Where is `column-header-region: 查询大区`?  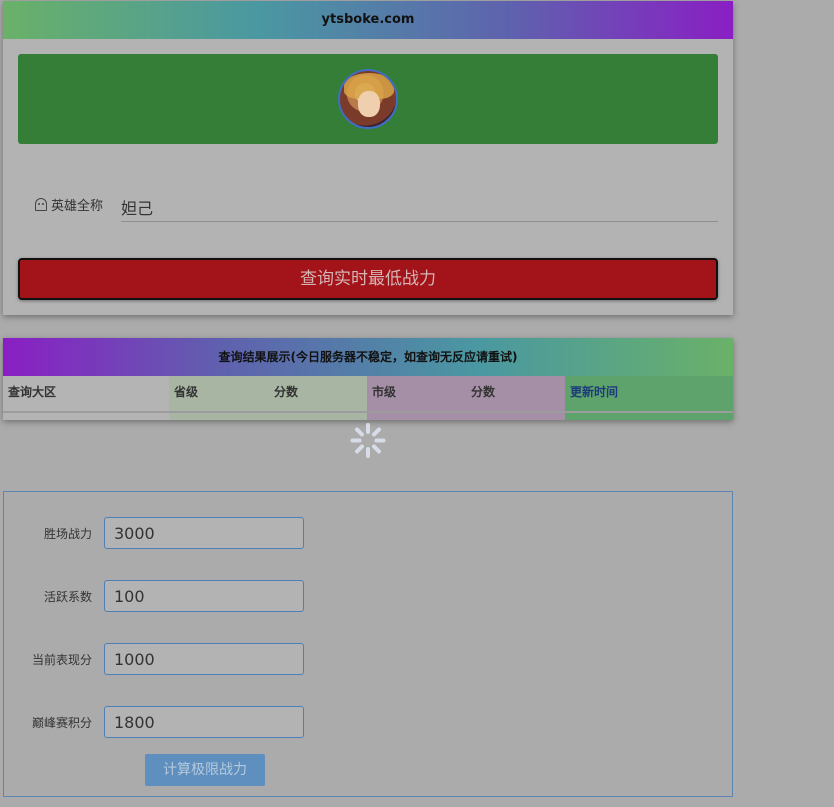
column-header-region: 查询大区 is located at coordinates (32, 392).